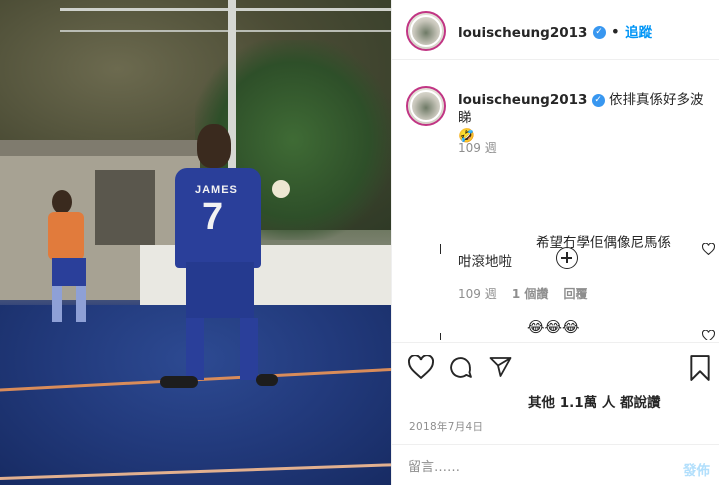 Image resolution: width=719 pixels, height=485 pixels. Describe the element at coordinates (426, 31) in the screenshot. I see `author-avatar` at that location.